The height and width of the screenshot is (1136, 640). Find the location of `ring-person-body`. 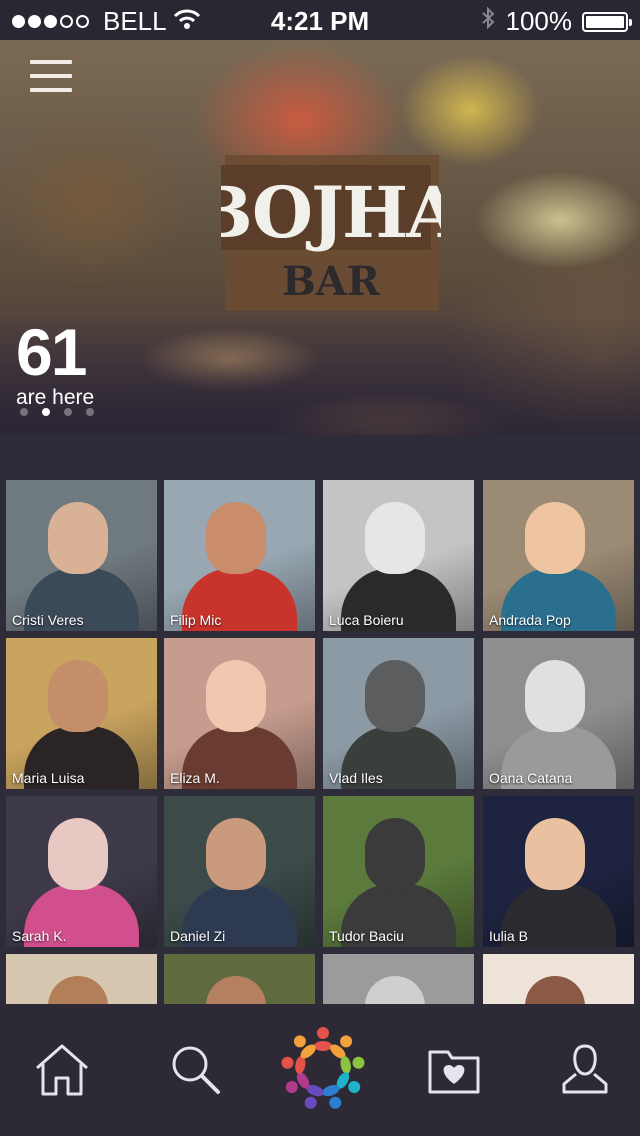

ring-person-body is located at coordinates (323, 1046).